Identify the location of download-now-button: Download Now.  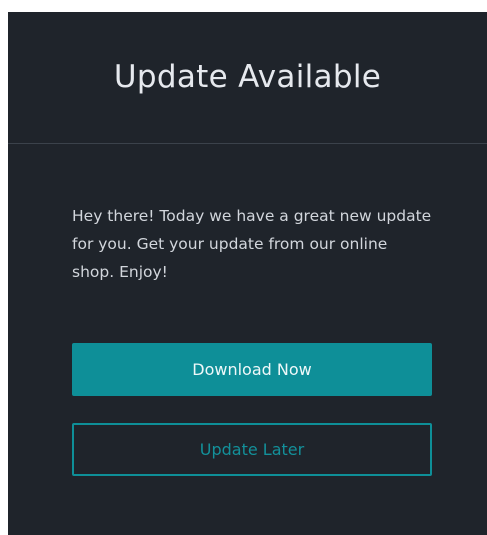
(252, 369).